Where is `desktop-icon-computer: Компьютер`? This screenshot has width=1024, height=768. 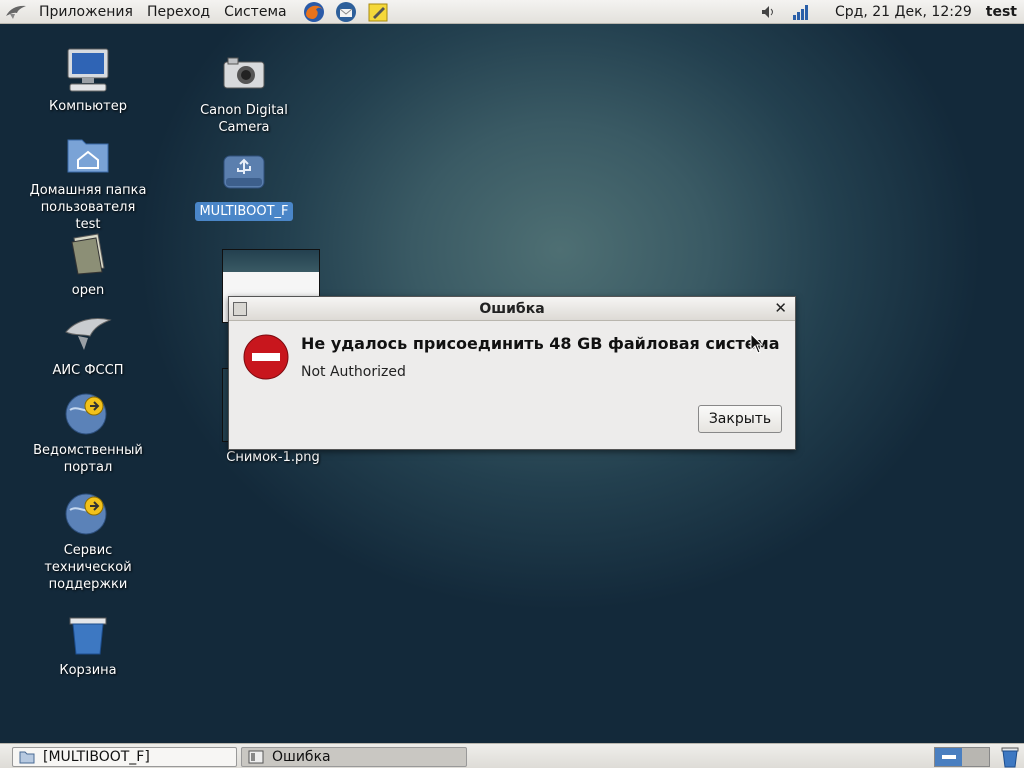 desktop-icon-computer: Компьютер is located at coordinates (88, 80).